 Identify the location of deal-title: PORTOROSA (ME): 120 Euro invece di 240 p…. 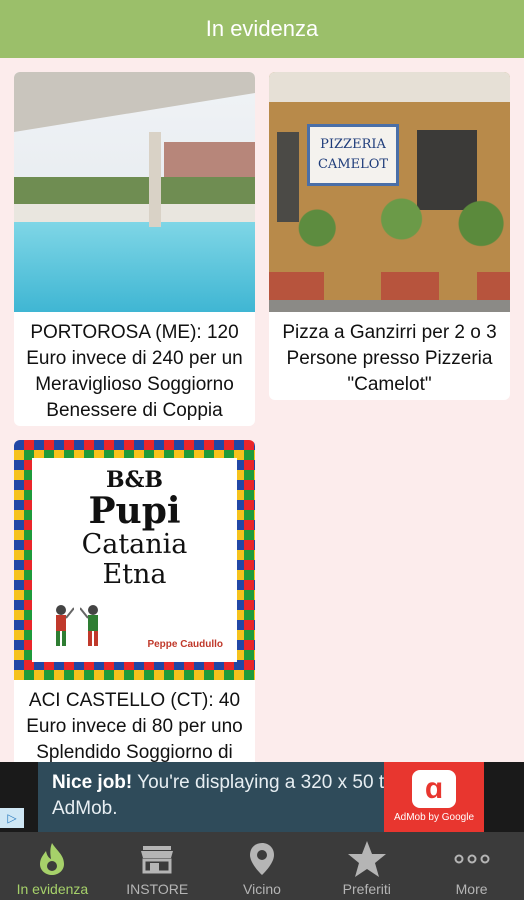
(134, 371).